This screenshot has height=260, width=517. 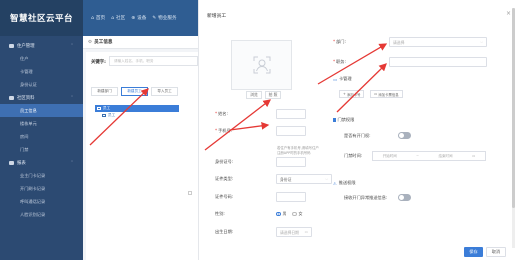 I want to click on cert-number-input, so click(x=291, y=197).